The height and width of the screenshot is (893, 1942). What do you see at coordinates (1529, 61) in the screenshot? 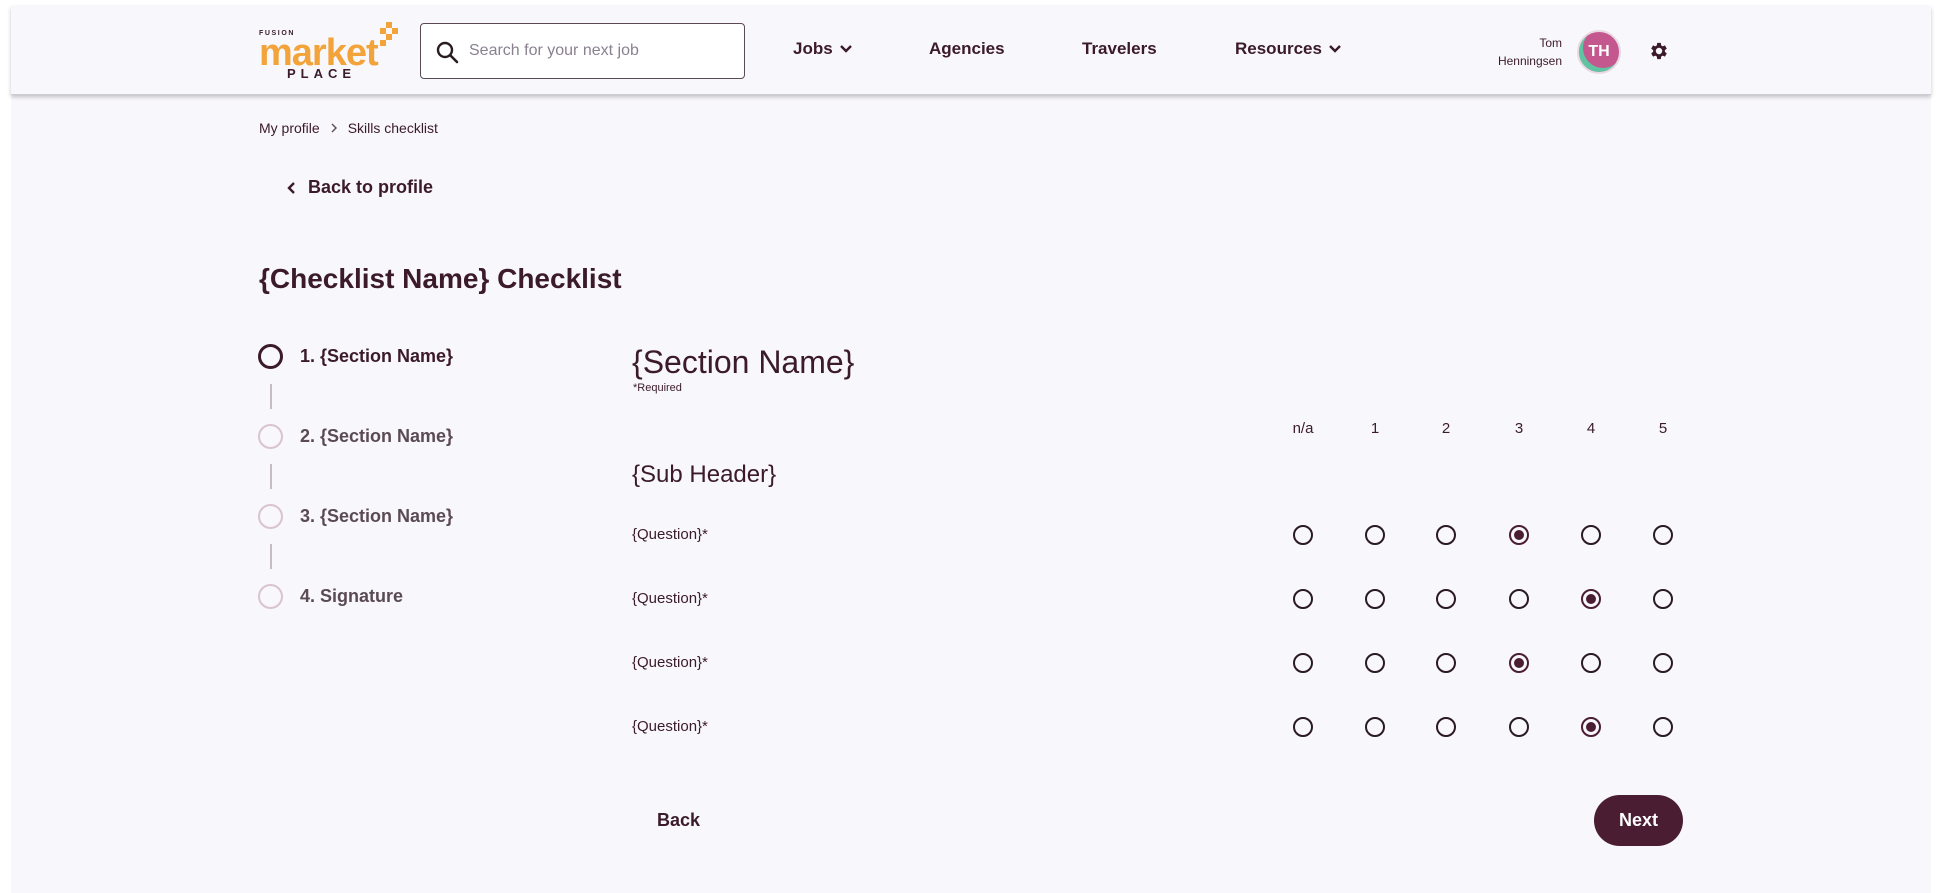
I see `user-last-name: Henningsen` at bounding box center [1529, 61].